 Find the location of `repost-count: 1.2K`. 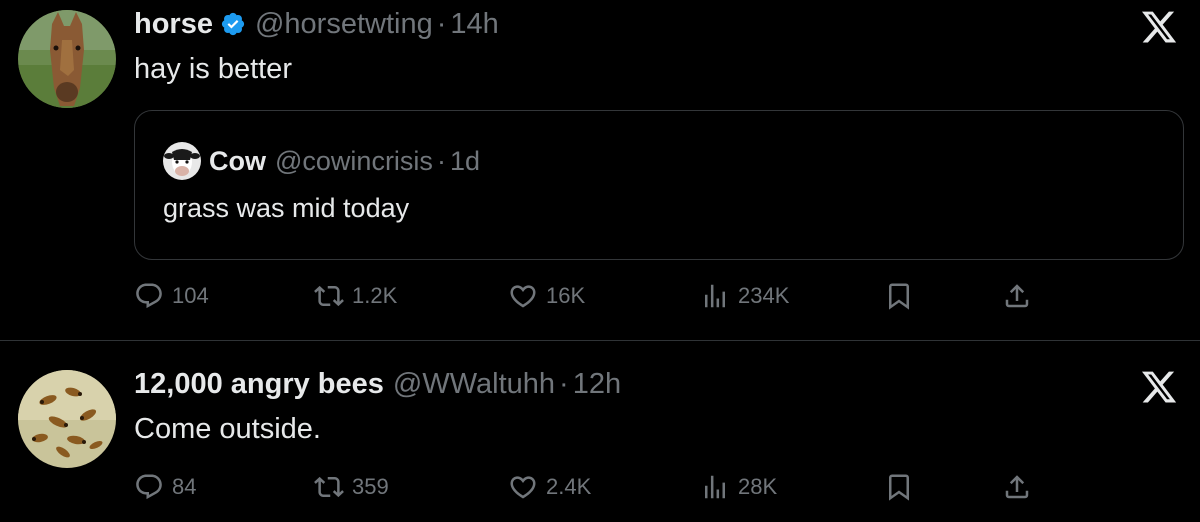

repost-count: 1.2K is located at coordinates (375, 295).